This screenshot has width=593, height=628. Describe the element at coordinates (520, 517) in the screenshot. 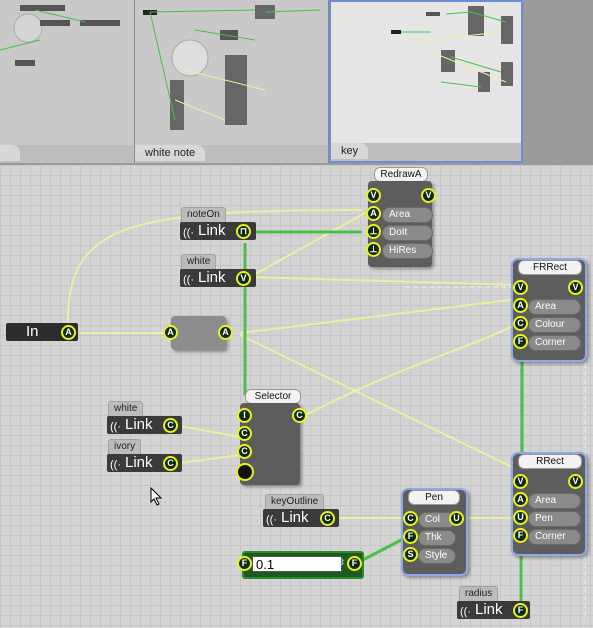

I see `rrect-pen-port: U` at that location.